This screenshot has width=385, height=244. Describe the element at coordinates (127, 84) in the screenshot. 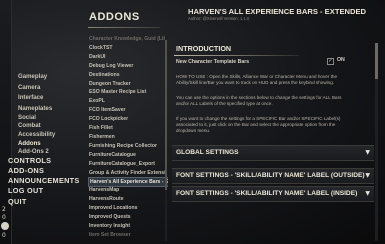

I see `addon-list-item: Dungeon Tracker` at that location.